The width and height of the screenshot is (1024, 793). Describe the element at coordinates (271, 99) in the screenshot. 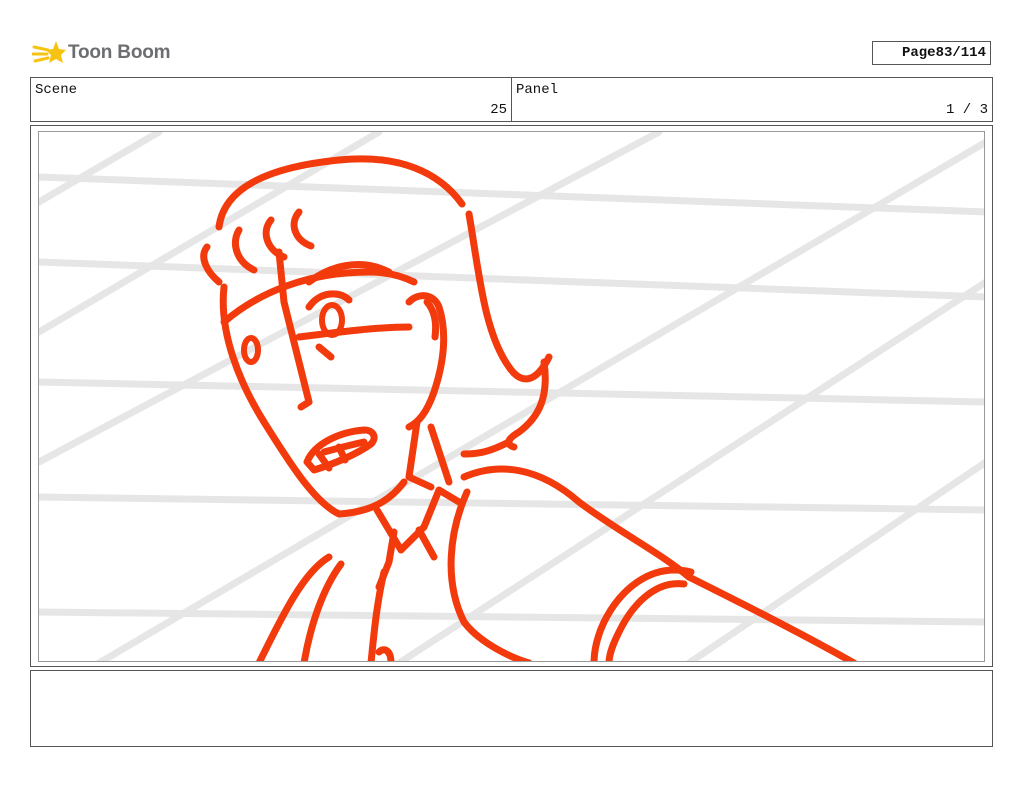

I see `scene-cell: Scene 25` at that location.